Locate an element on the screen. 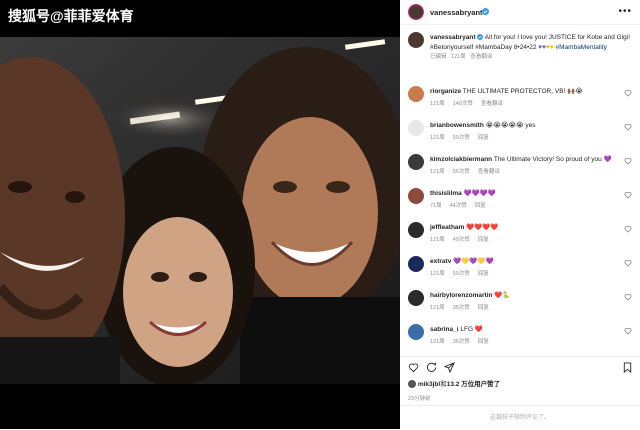  comment-meta: 121周 35次赞 回复 is located at coordinates (463, 307).